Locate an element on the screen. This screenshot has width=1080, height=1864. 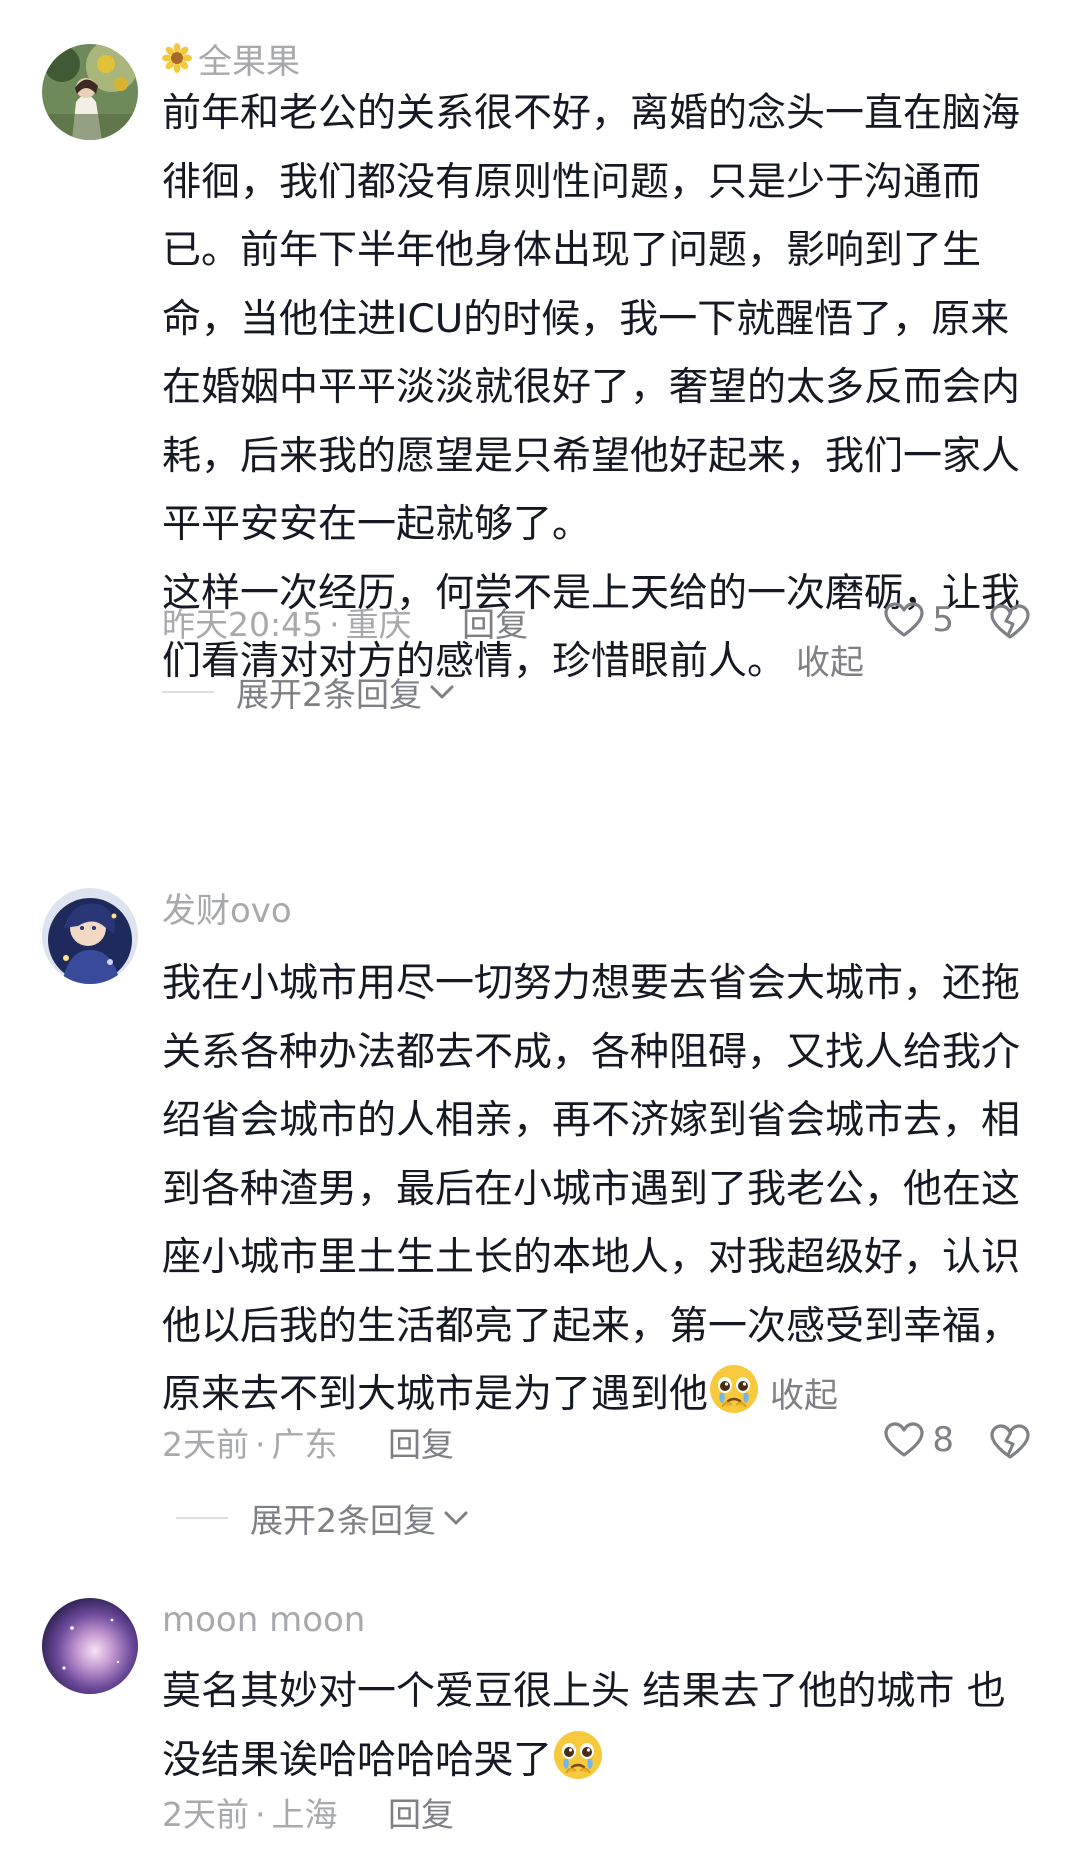
username-text: moon moon is located at coordinates (264, 1620).